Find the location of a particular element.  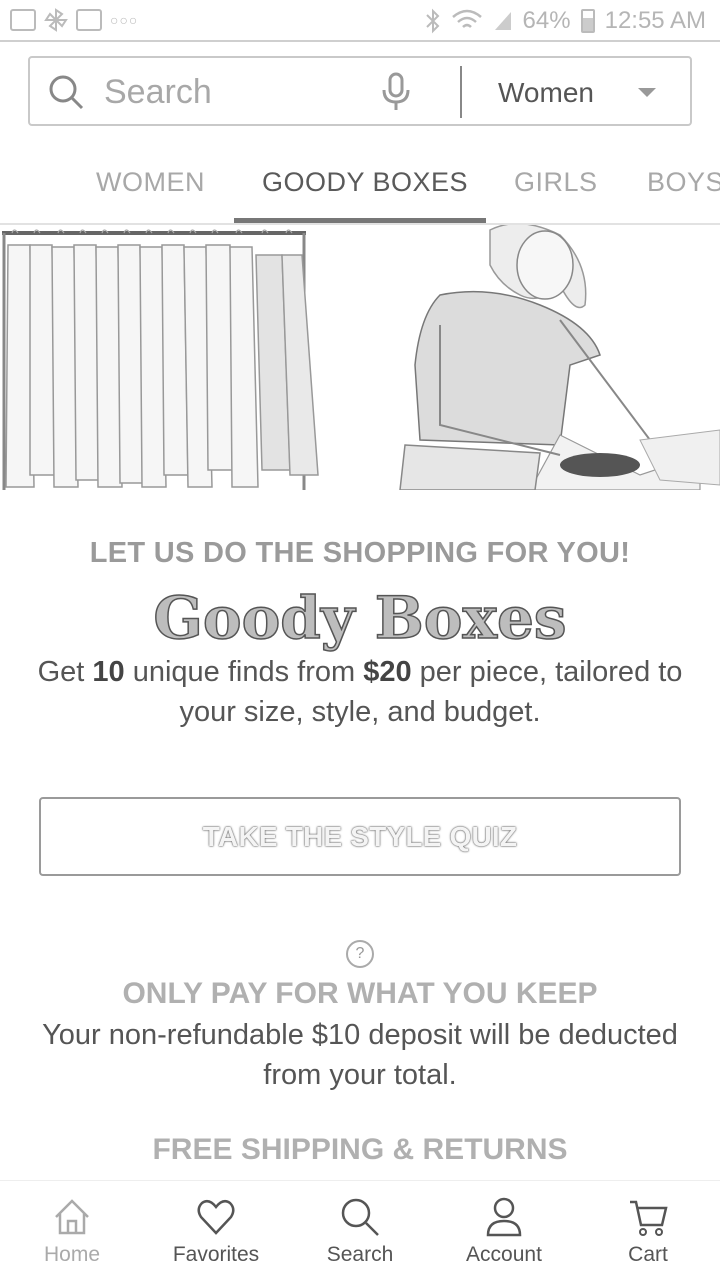

tab-goody-boxes: GOODY BOXES is located at coordinates (365, 182).